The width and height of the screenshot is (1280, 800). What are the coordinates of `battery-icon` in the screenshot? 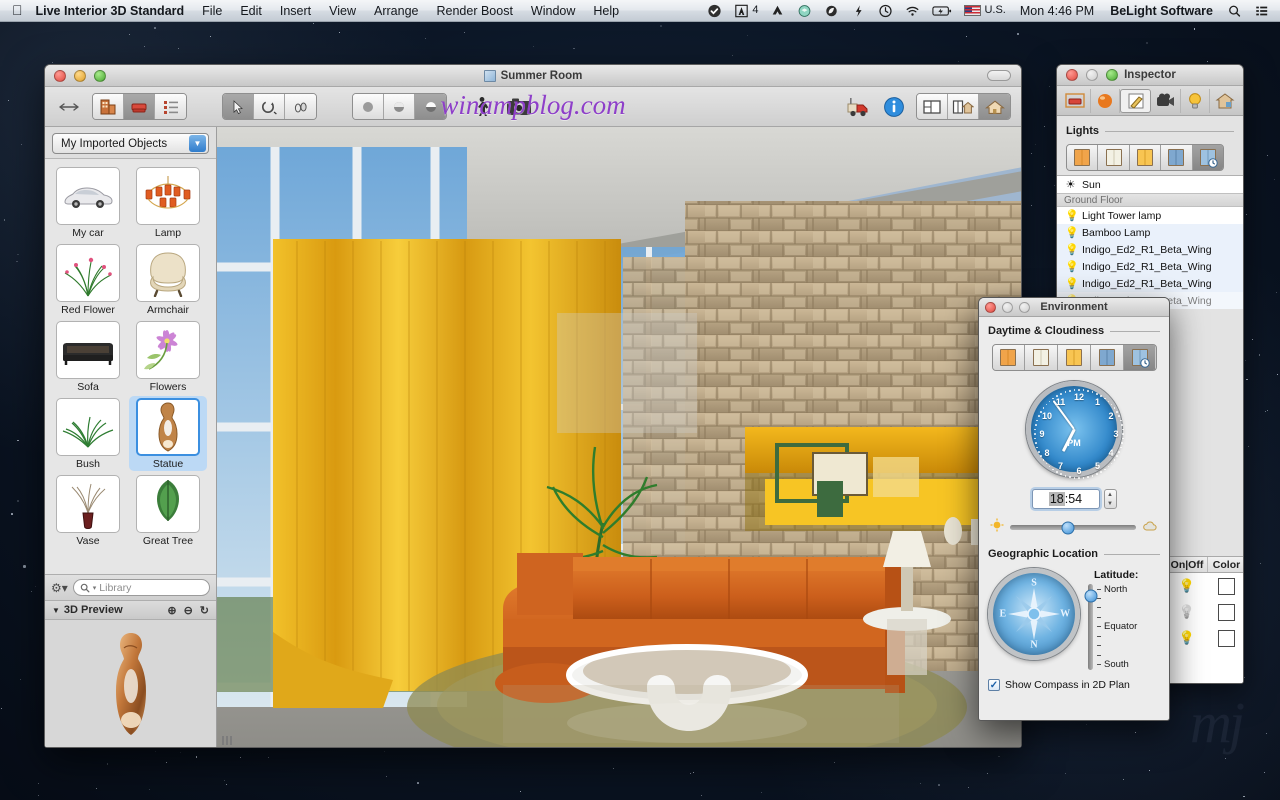 It's located at (942, 11).